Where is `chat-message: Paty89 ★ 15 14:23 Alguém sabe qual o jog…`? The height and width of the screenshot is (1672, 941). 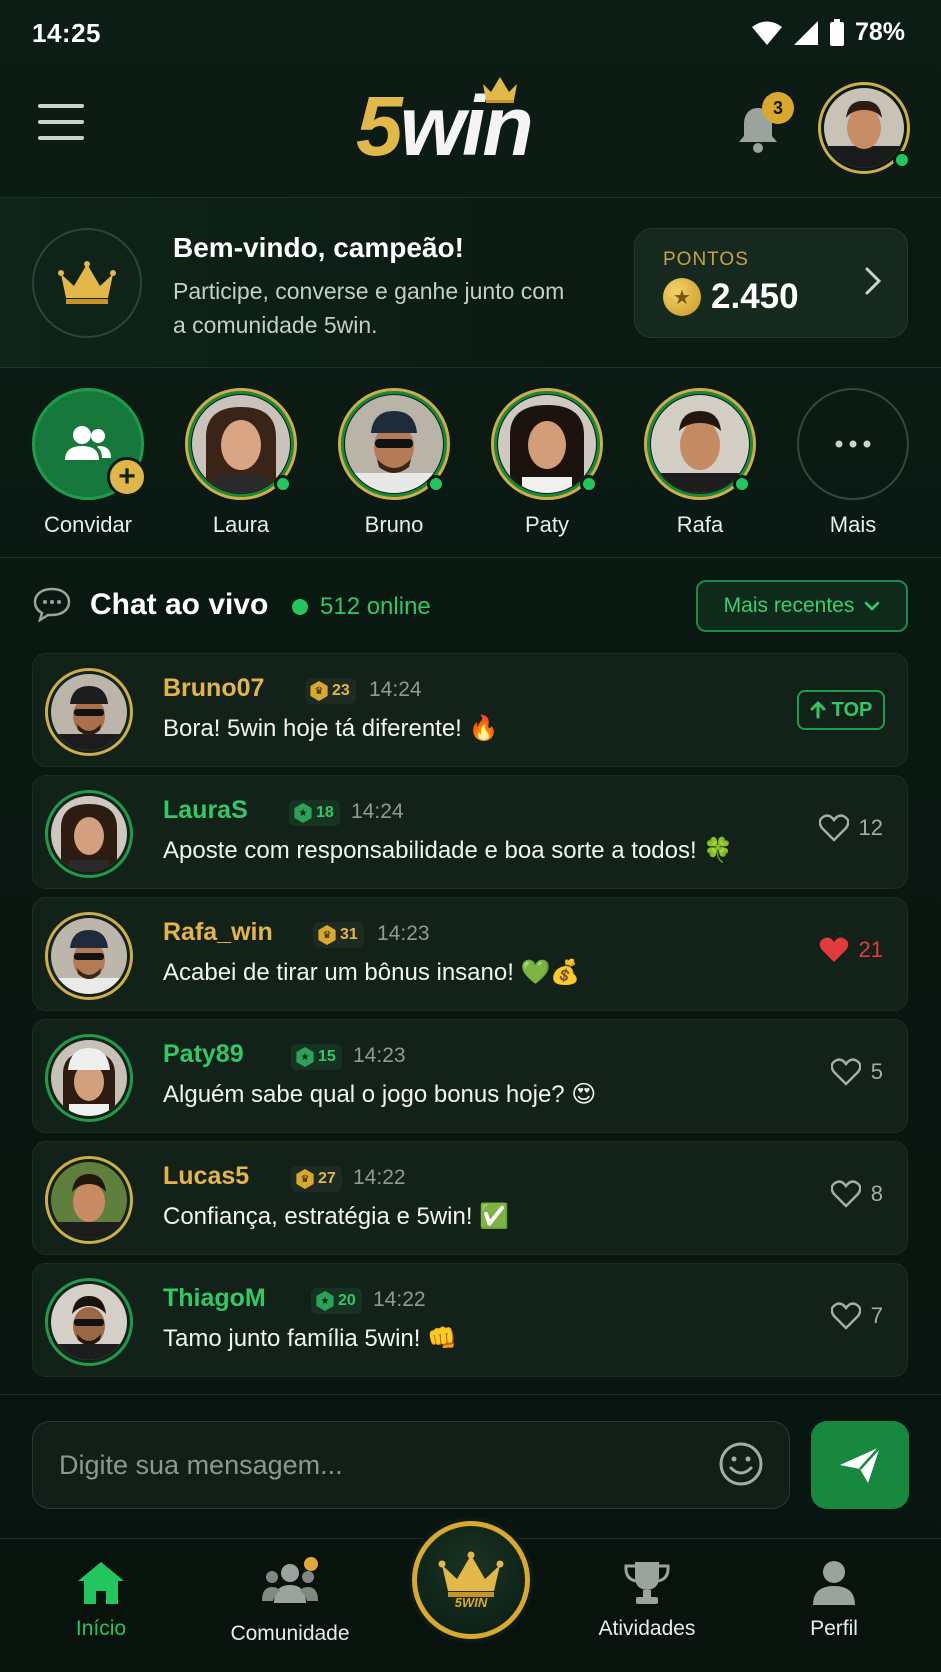 chat-message: Paty89 ★ 15 14:23 Alguém sabe qual o jog… is located at coordinates (470, 1076).